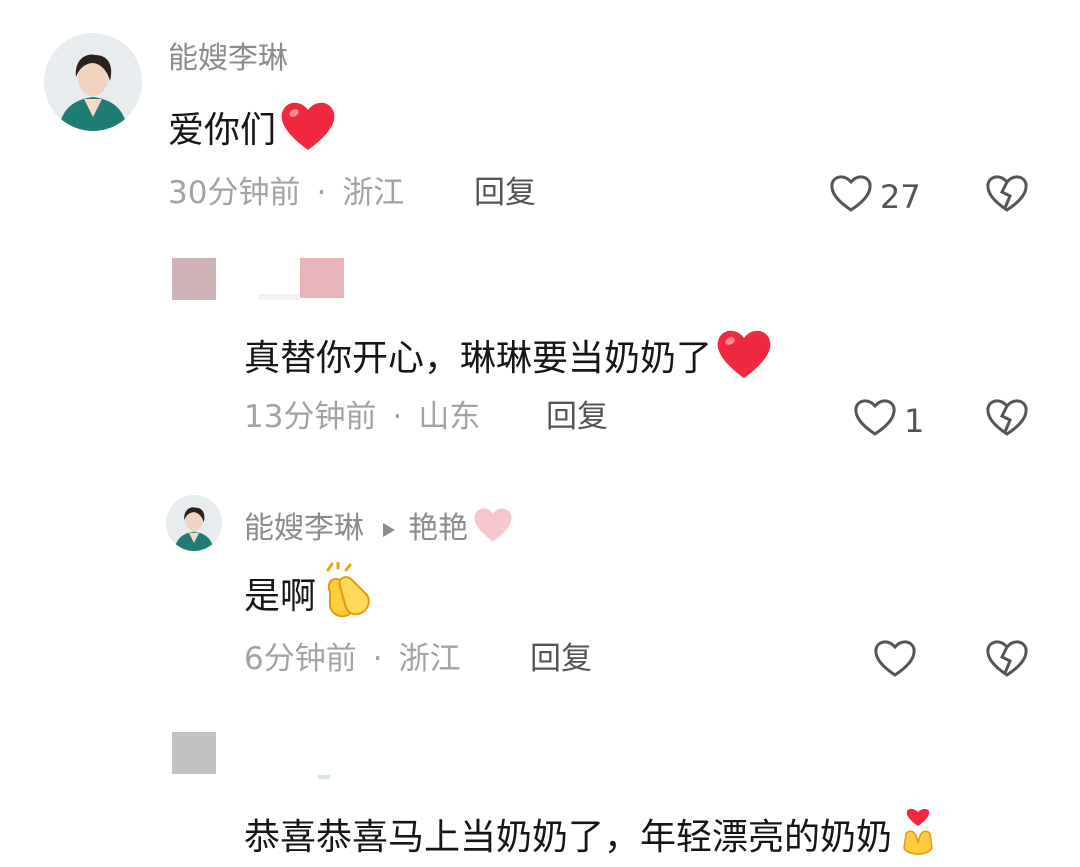 The height and width of the screenshot is (867, 1080). I want to click on comment-meta: 13分钟前 · 山东, so click(362, 417).